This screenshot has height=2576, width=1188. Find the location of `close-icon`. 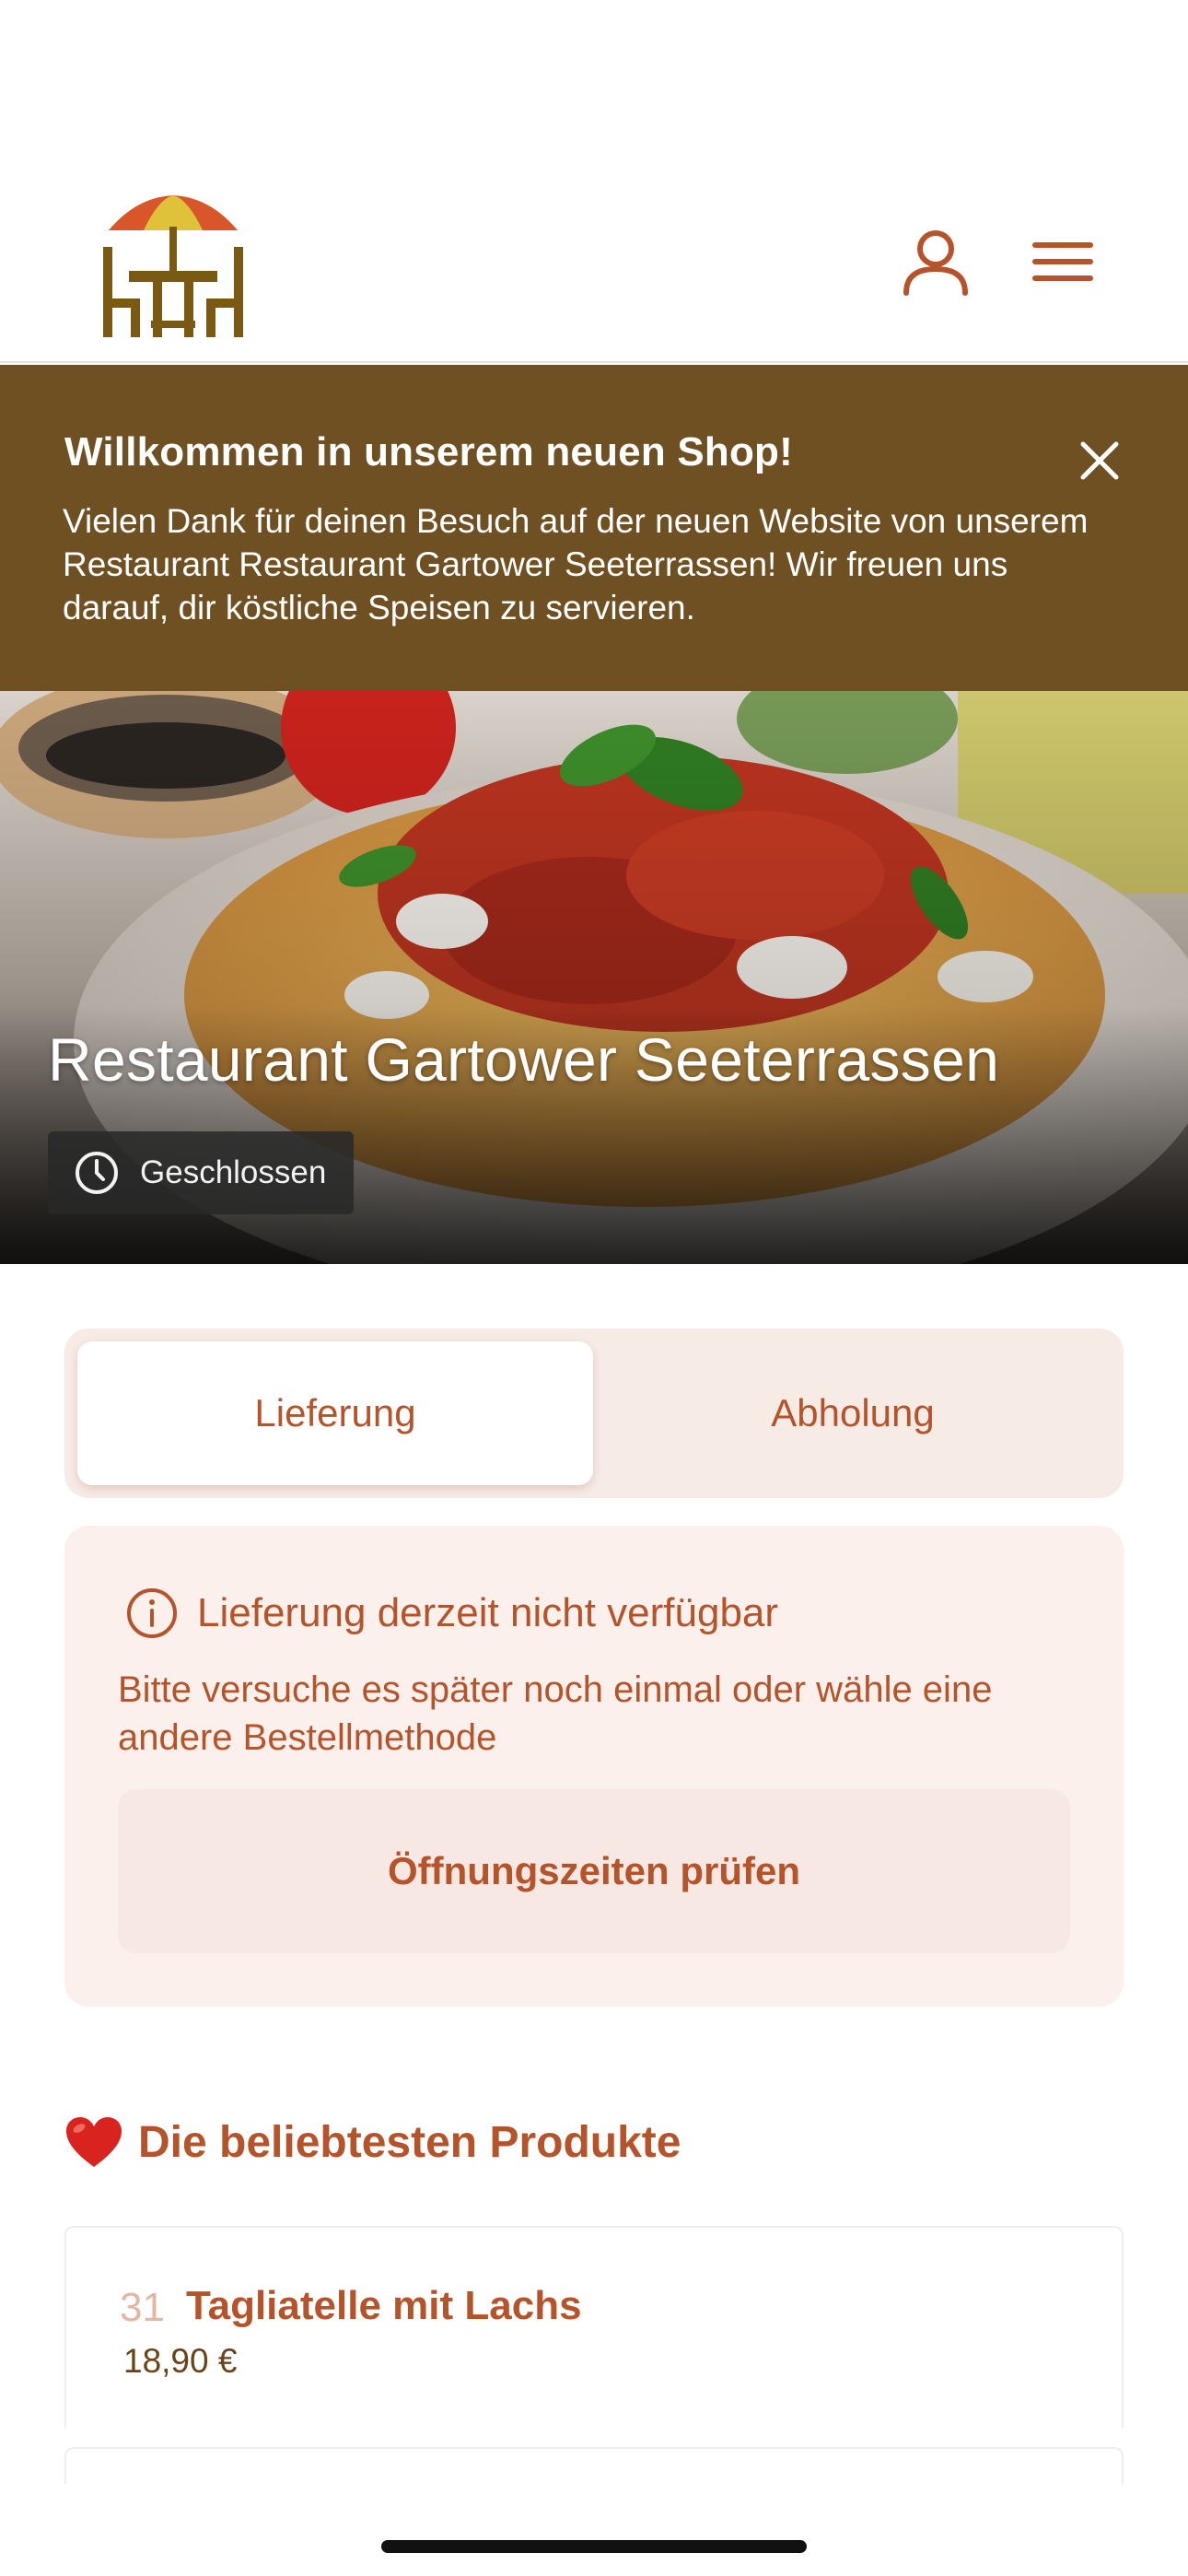

close-icon is located at coordinates (1099, 461).